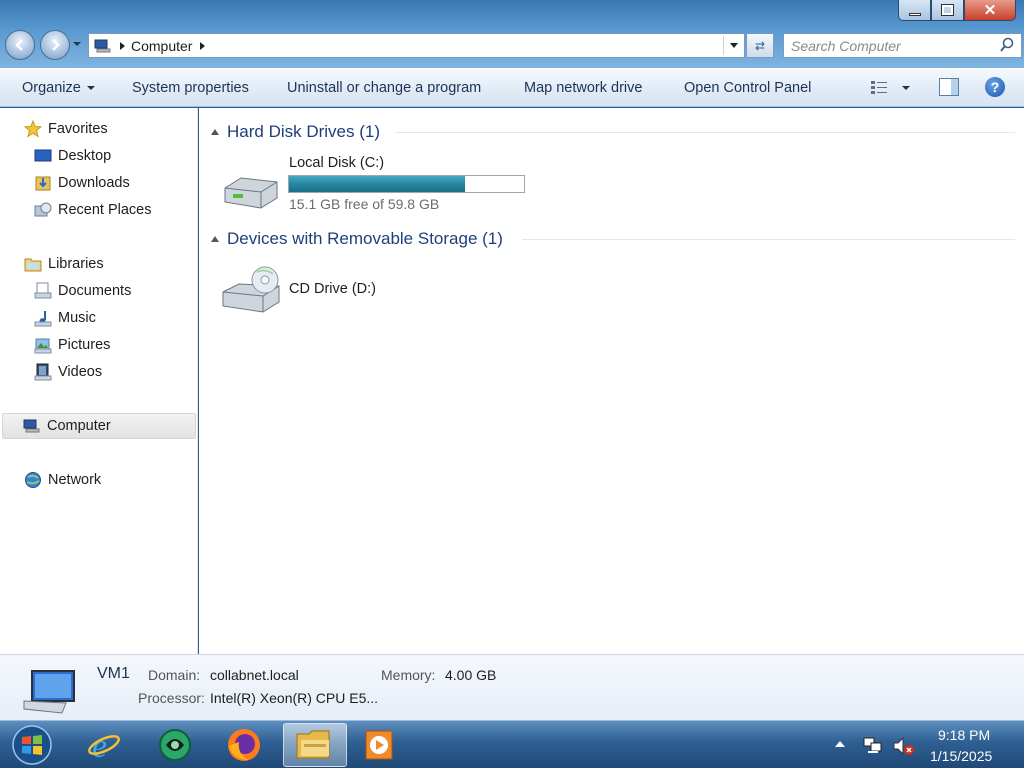 Image resolution: width=1024 pixels, height=768 pixels. Describe the element at coordinates (254, 675) in the screenshot. I see `domain-value: collabnet.local` at that location.